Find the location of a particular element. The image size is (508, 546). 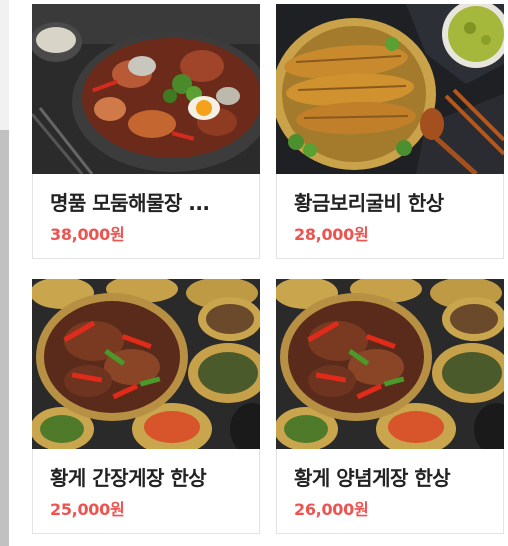

product-price: 26,000원 is located at coordinates (331, 509).